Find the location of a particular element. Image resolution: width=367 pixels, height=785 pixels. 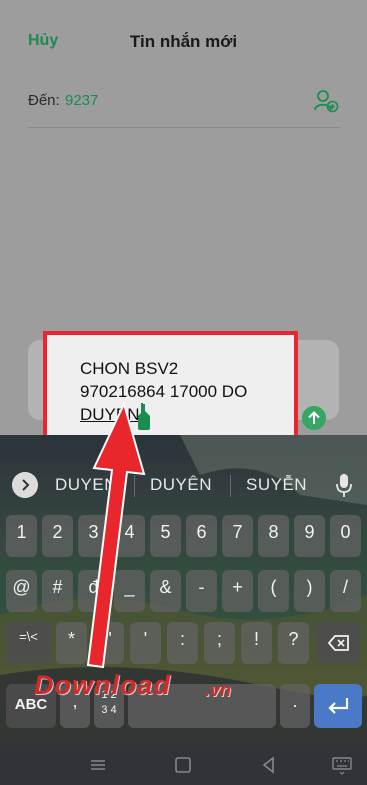

symbol-key: # is located at coordinates (57, 591).